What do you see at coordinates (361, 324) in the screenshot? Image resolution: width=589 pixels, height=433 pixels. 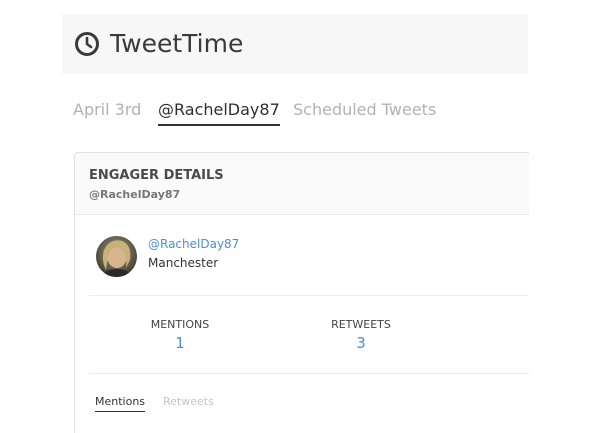 I see `stat-label: RETWEETS` at bounding box center [361, 324].